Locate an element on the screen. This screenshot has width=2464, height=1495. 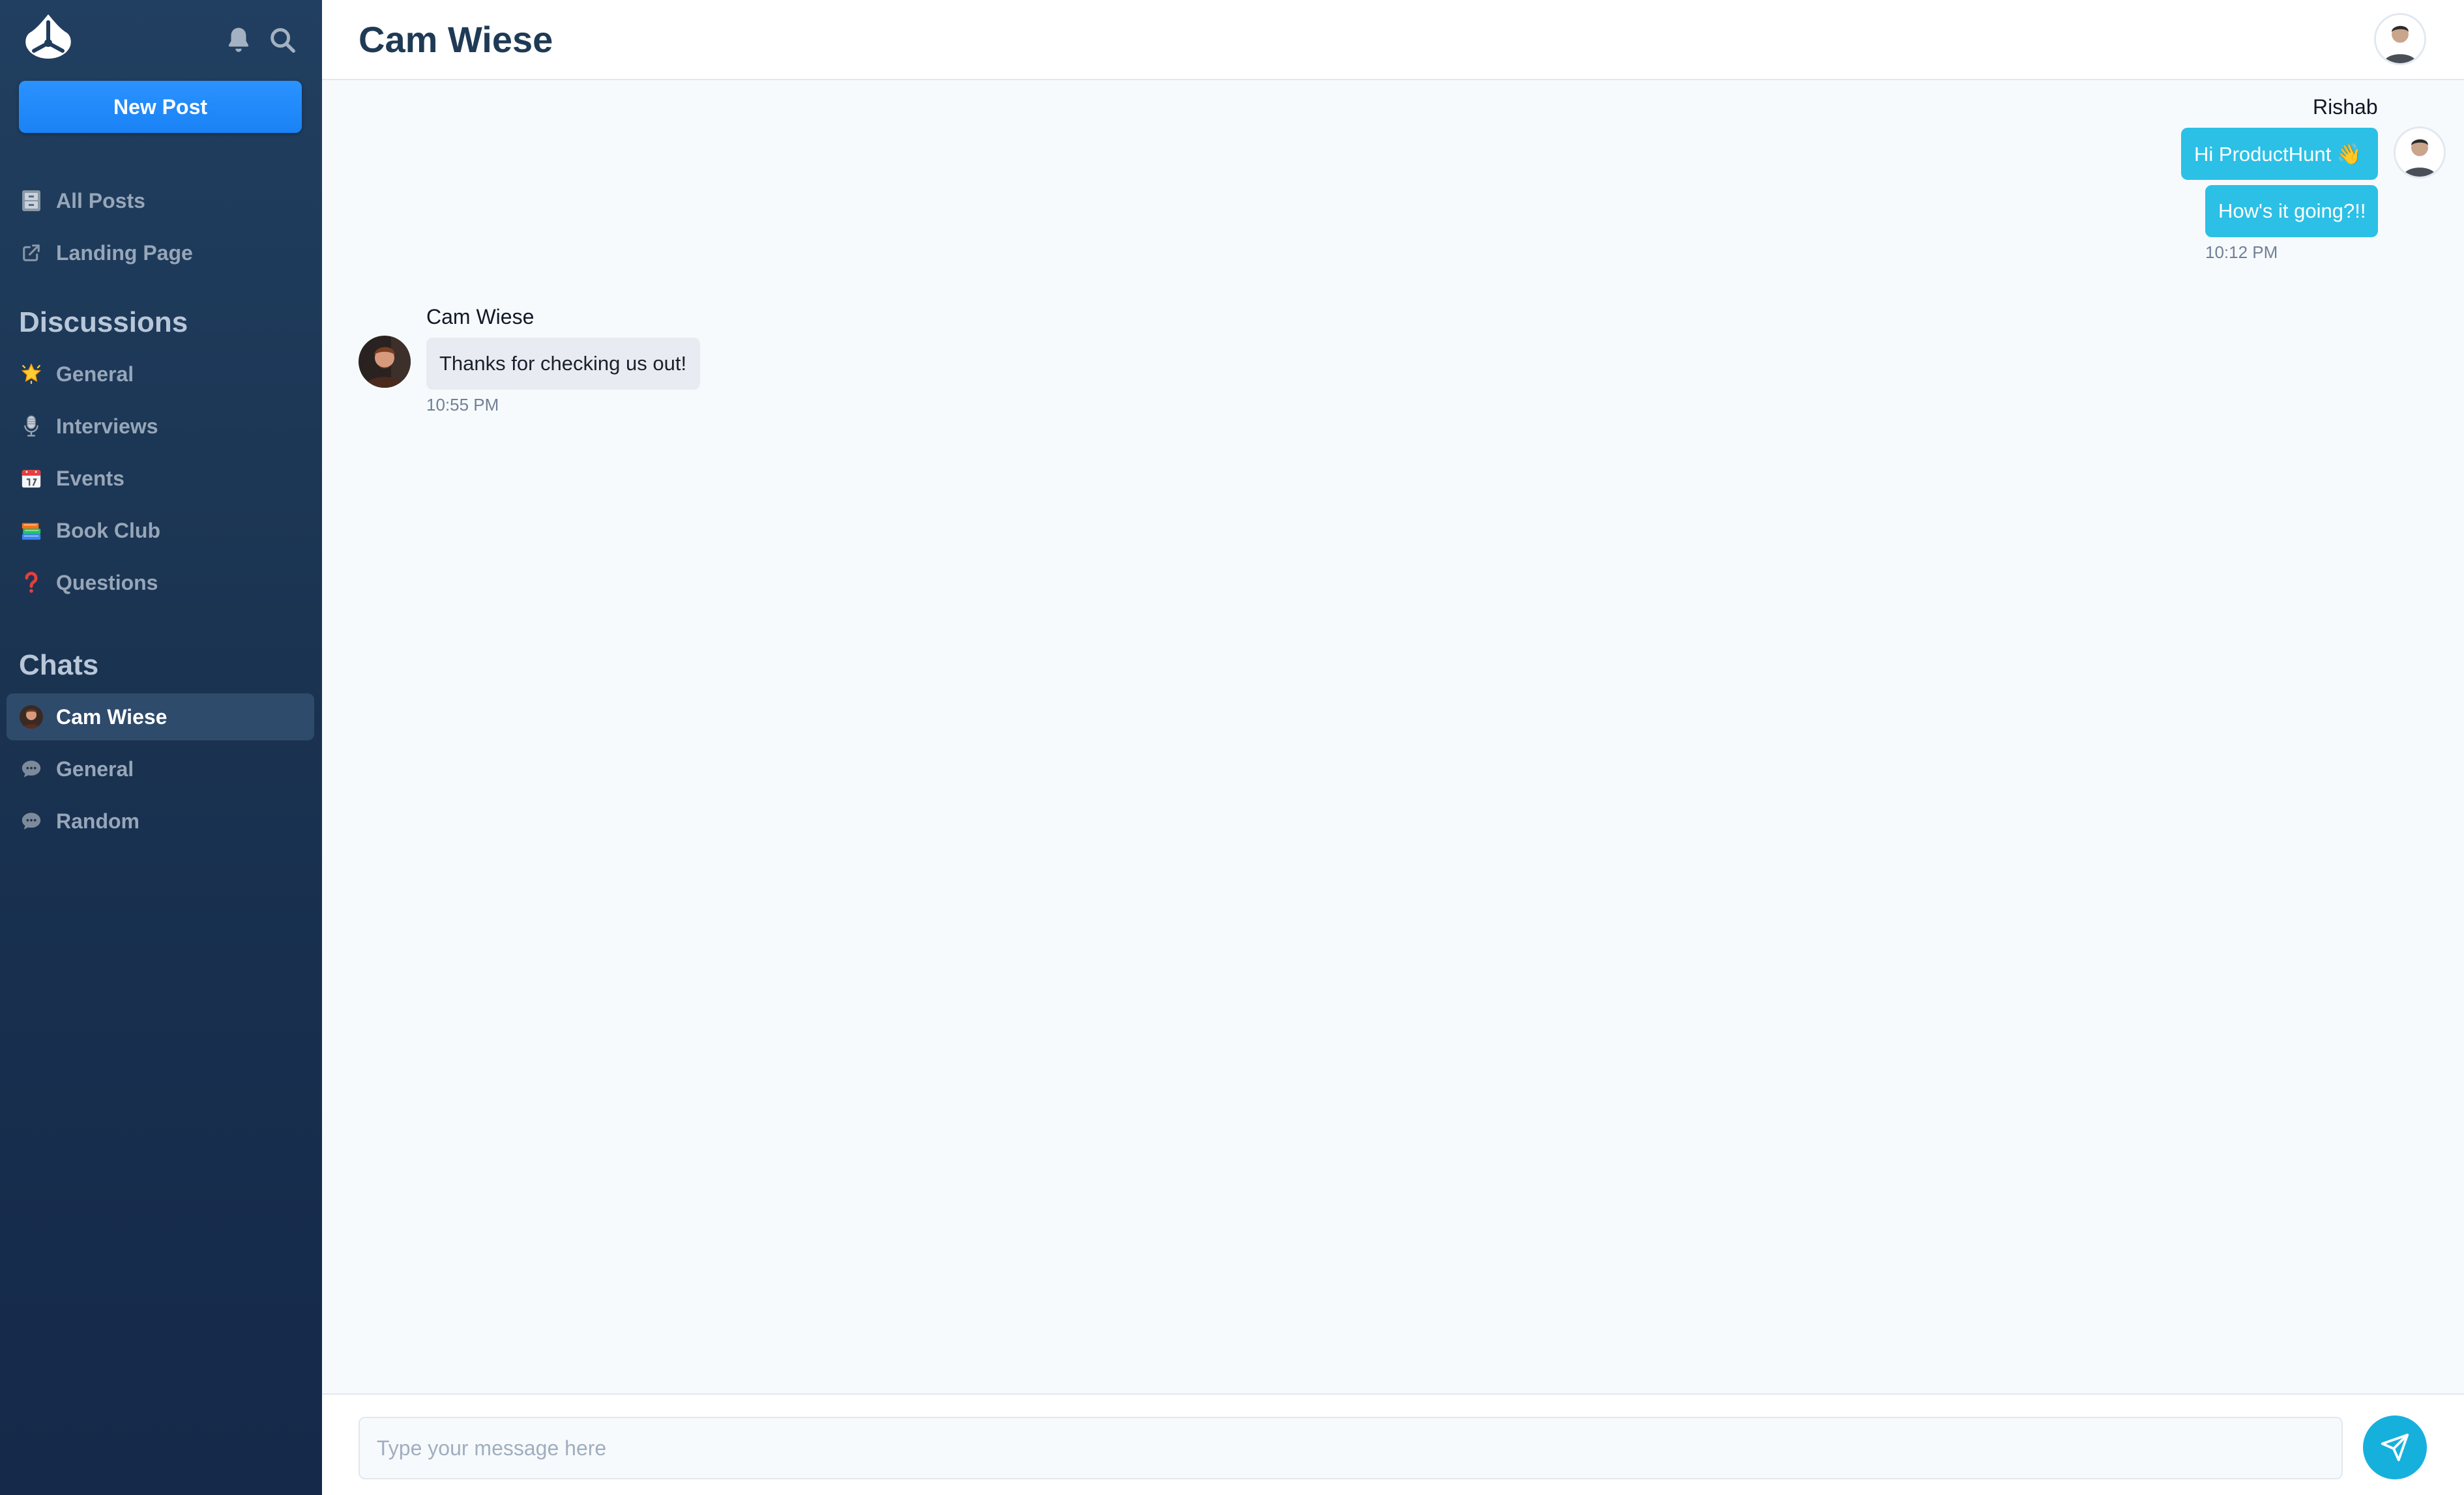
sidebar-item-all-posts: All Posts is located at coordinates (161, 200).